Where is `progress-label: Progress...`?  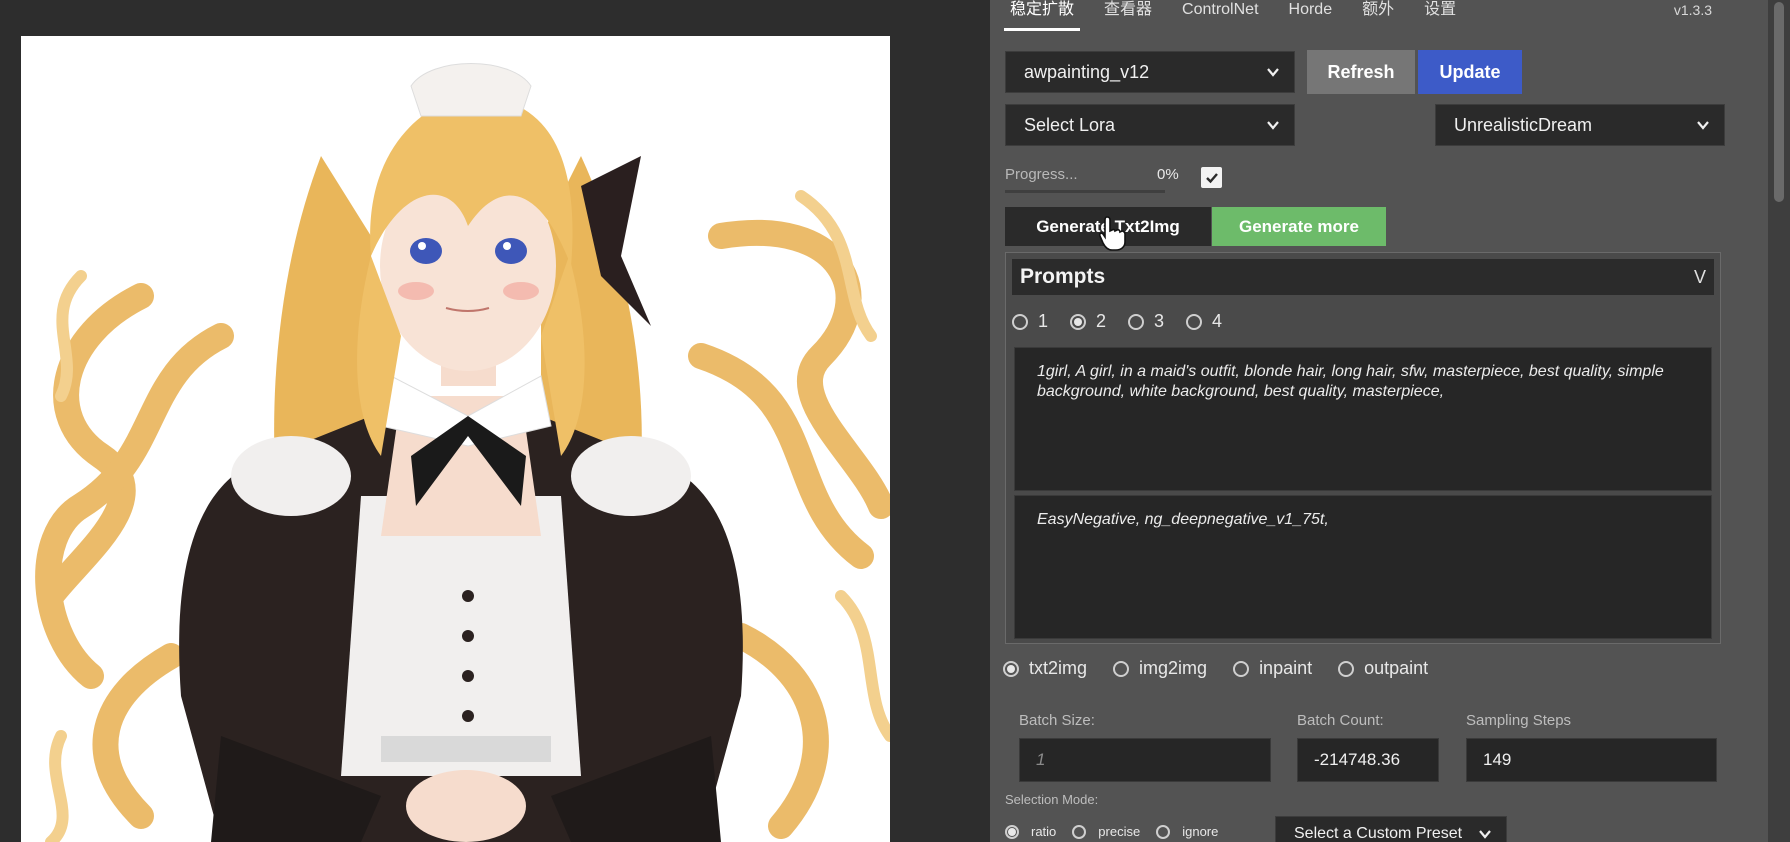
progress-label: Progress... is located at coordinates (1041, 174).